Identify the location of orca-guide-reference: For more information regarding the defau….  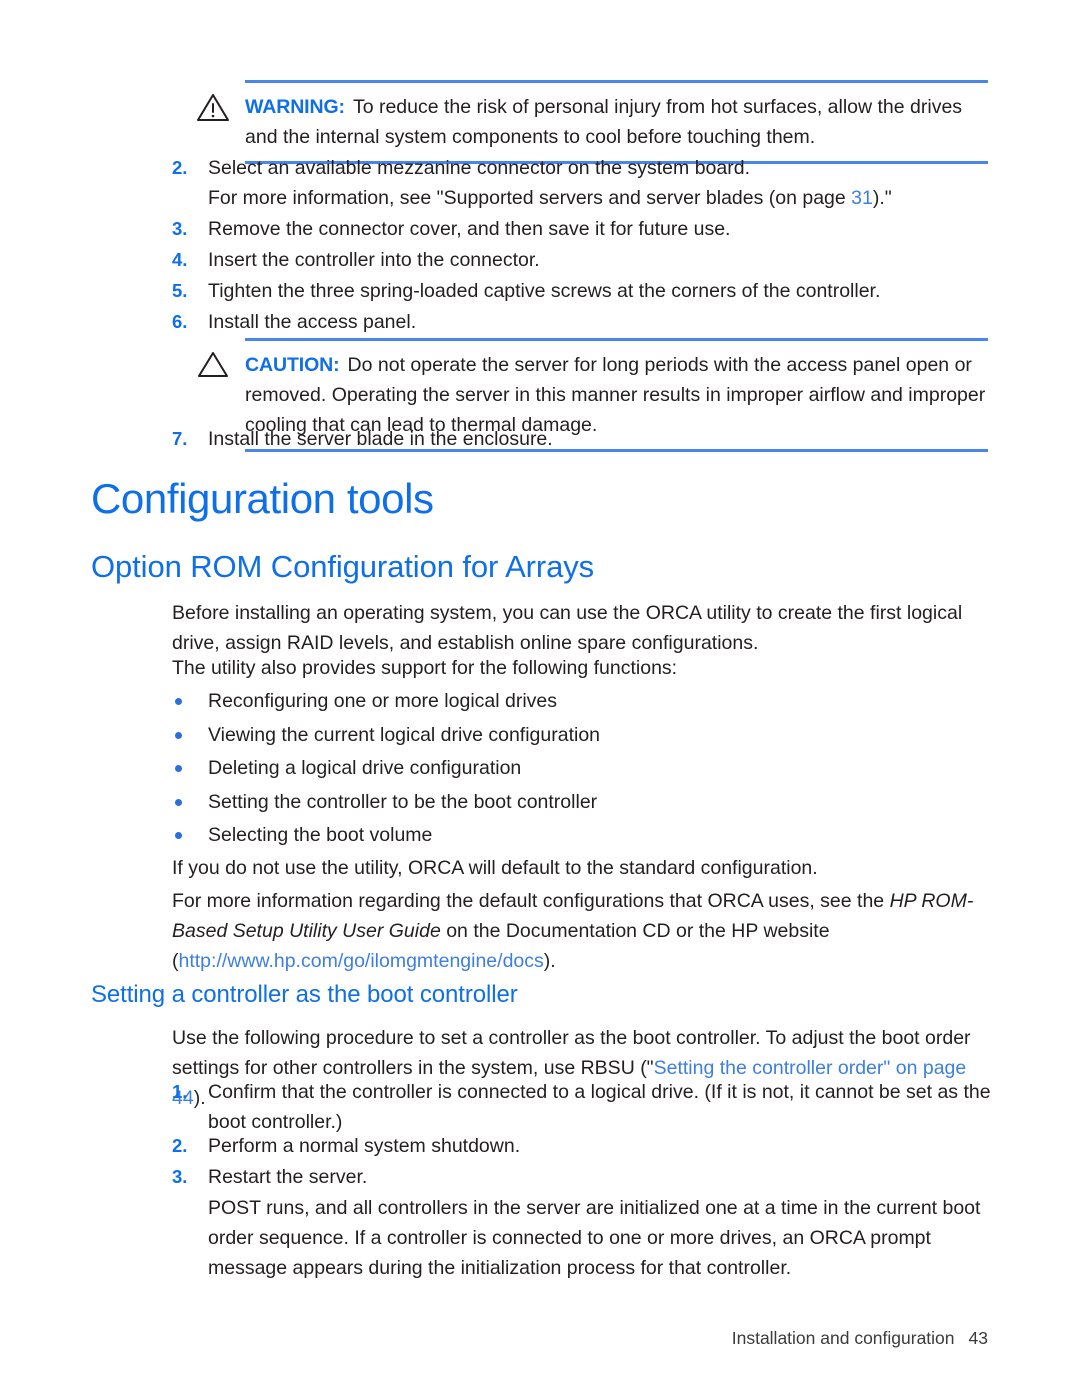
(578, 931).